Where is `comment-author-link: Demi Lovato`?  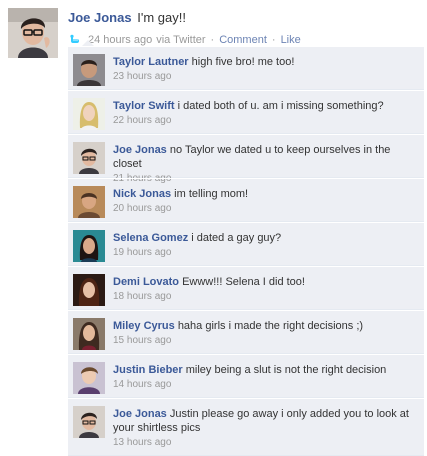 comment-author-link: Demi Lovato is located at coordinates (146, 282).